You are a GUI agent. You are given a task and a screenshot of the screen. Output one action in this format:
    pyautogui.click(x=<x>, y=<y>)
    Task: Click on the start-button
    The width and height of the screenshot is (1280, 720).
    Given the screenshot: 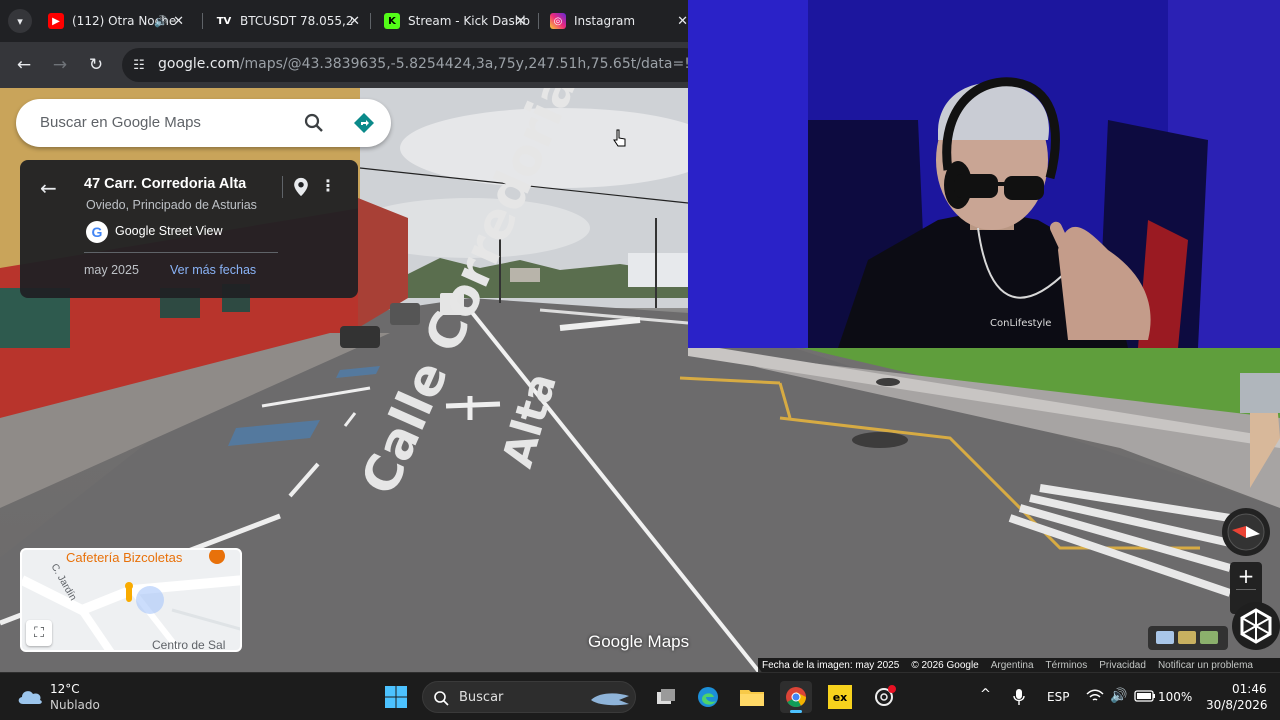 What is the action you would take?
    pyautogui.click(x=396, y=697)
    